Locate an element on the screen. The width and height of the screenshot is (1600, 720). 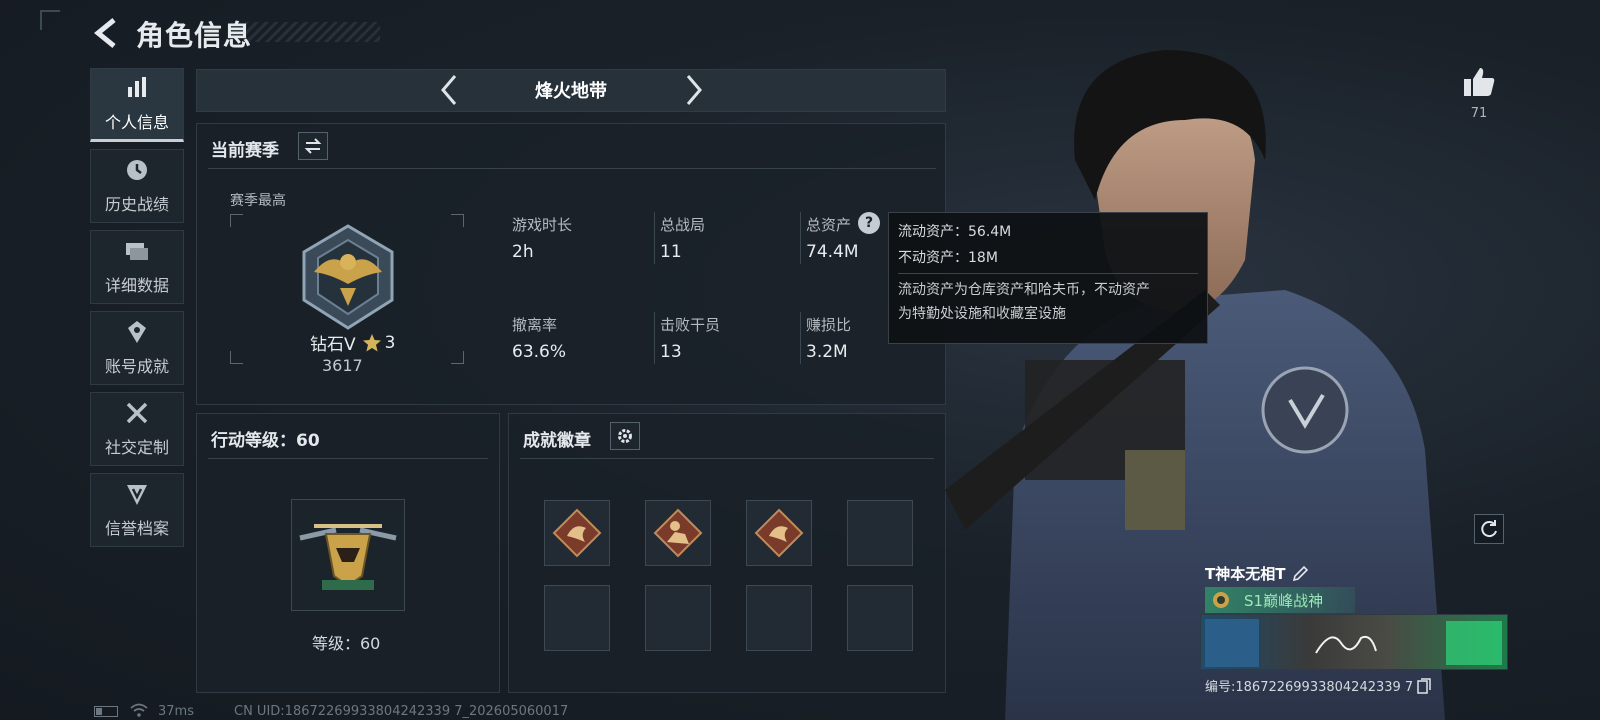
action-level-divider is located at coordinates (348, 458).